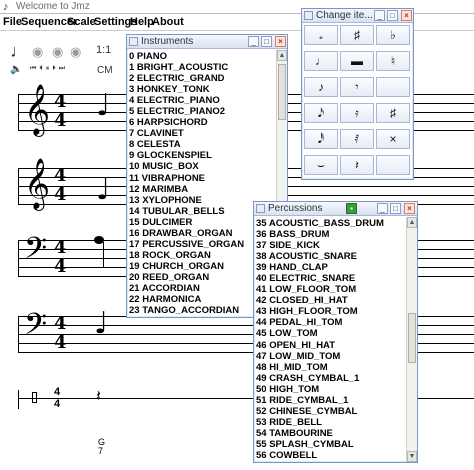 This screenshot has height=470, width=474. I want to click on percussions-scrollbar: ▲ ▼, so click(411, 339).